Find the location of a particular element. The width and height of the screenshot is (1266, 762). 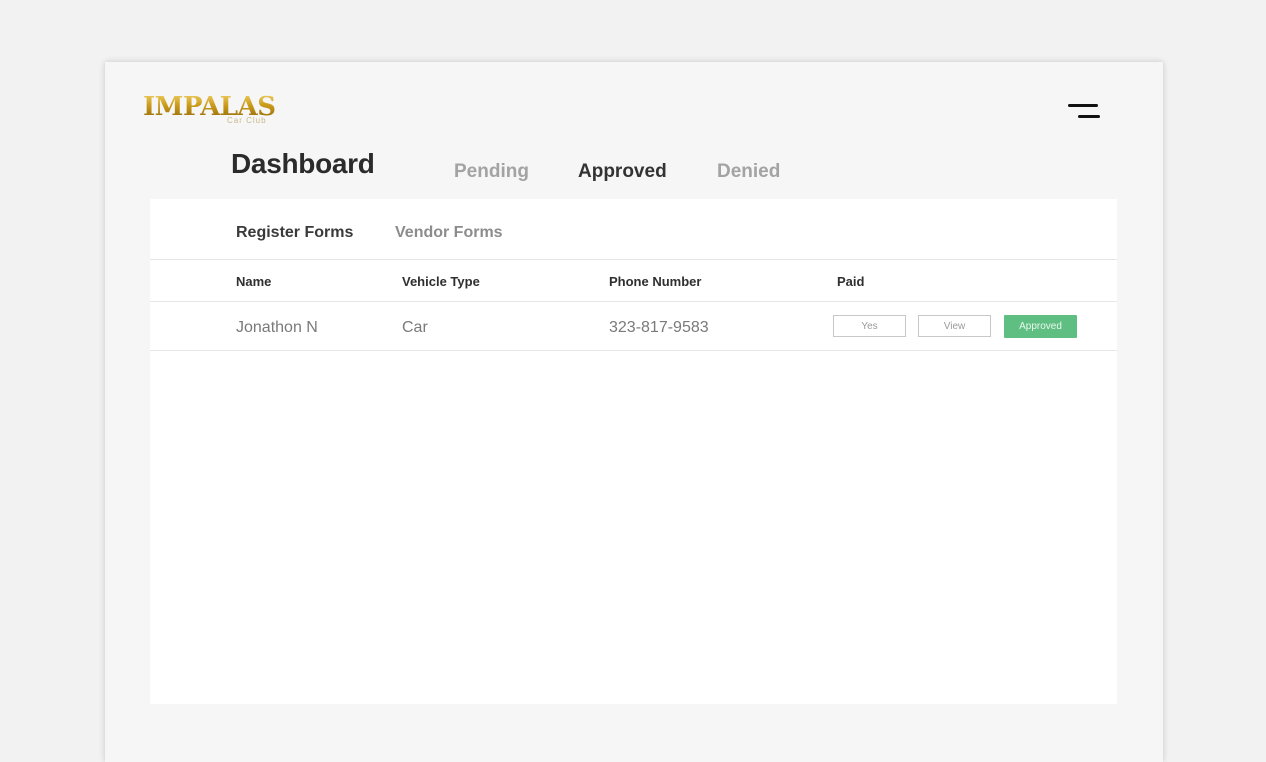

menu-bar-bottom is located at coordinates (1089, 116).